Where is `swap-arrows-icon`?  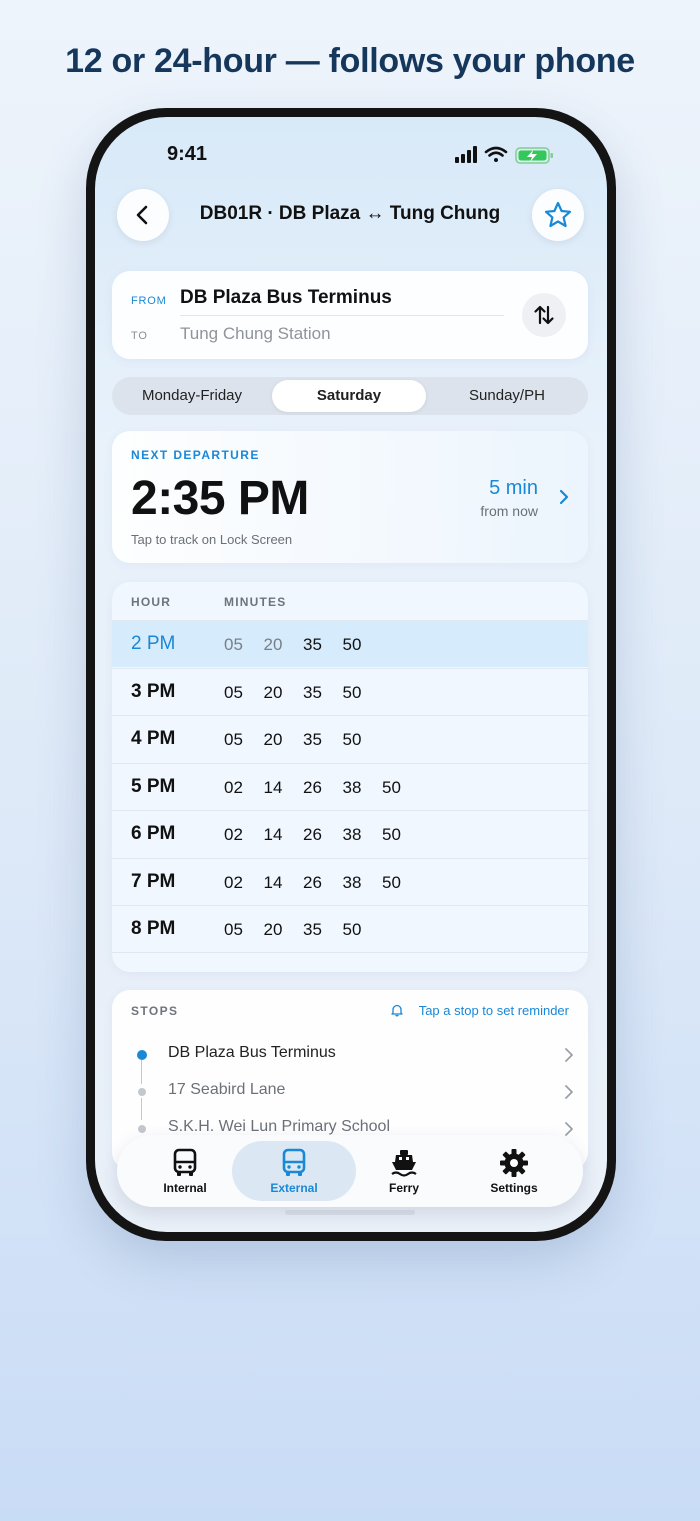
swap-arrows-icon is located at coordinates (544, 315).